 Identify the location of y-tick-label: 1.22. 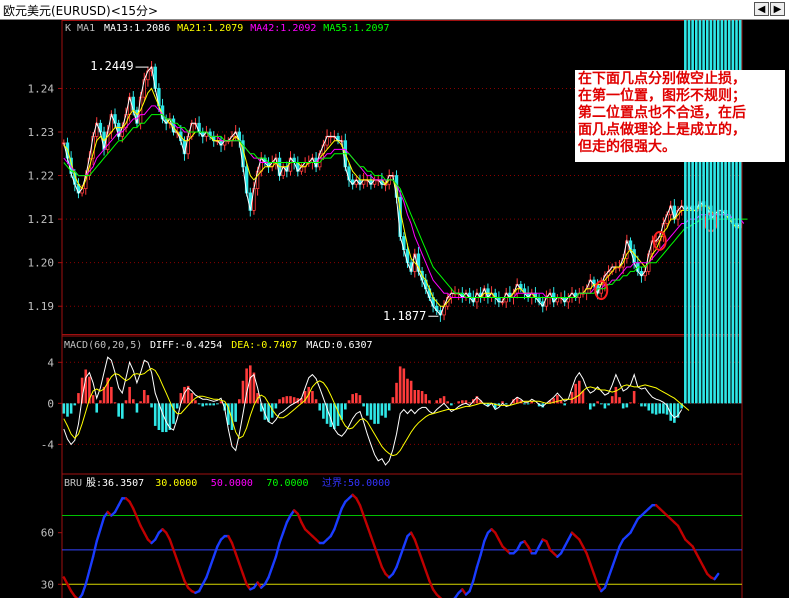
(41, 176).